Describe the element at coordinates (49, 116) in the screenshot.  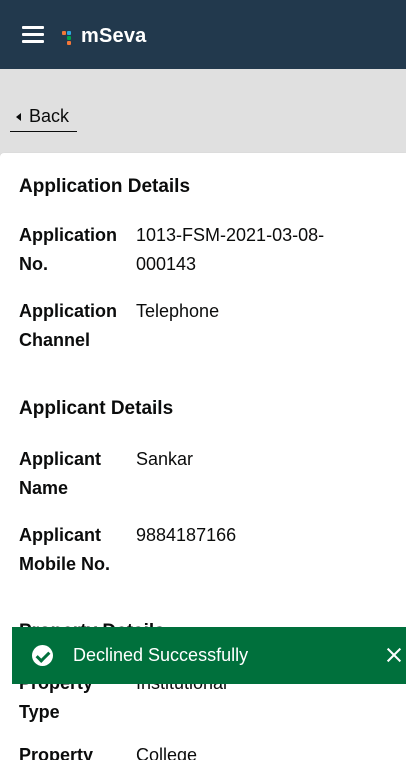
I see `back-label: Back` at that location.